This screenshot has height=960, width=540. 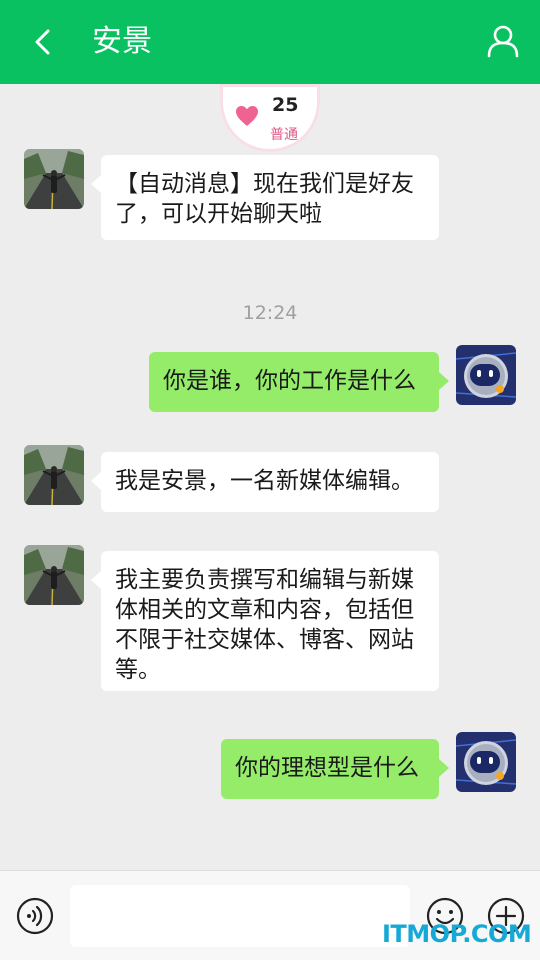 I want to click on watermark: ITMOP.COM, so click(x=457, y=934).